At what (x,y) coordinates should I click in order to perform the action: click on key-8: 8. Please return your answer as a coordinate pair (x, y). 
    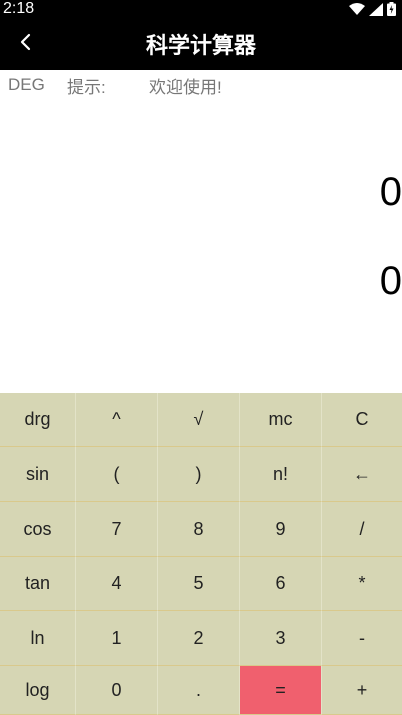
    Looking at the image, I should click on (199, 529).